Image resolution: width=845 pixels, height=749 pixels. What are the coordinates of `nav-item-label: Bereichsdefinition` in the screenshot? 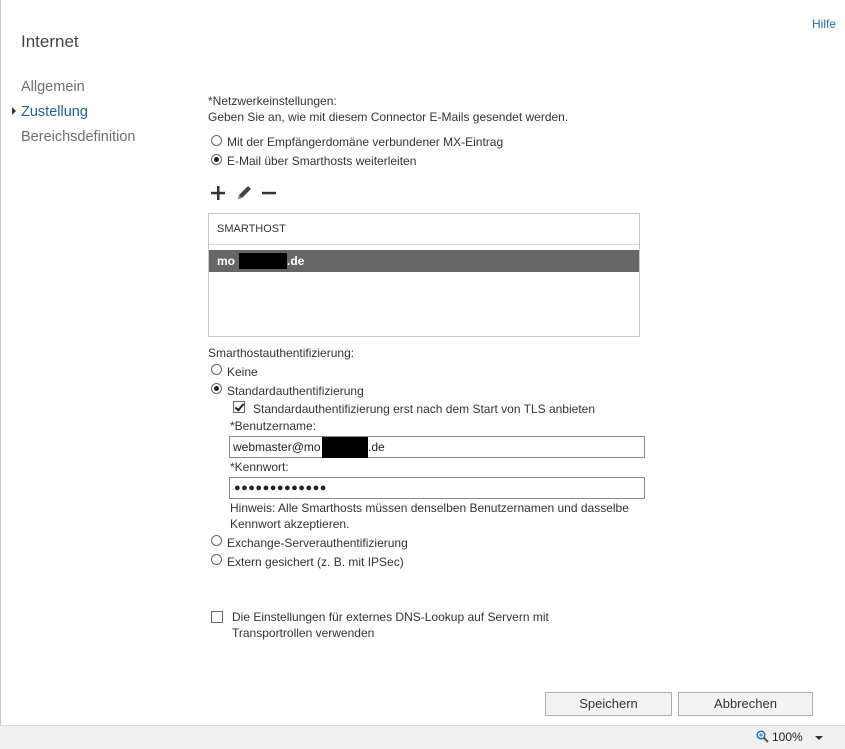 It's located at (78, 137).